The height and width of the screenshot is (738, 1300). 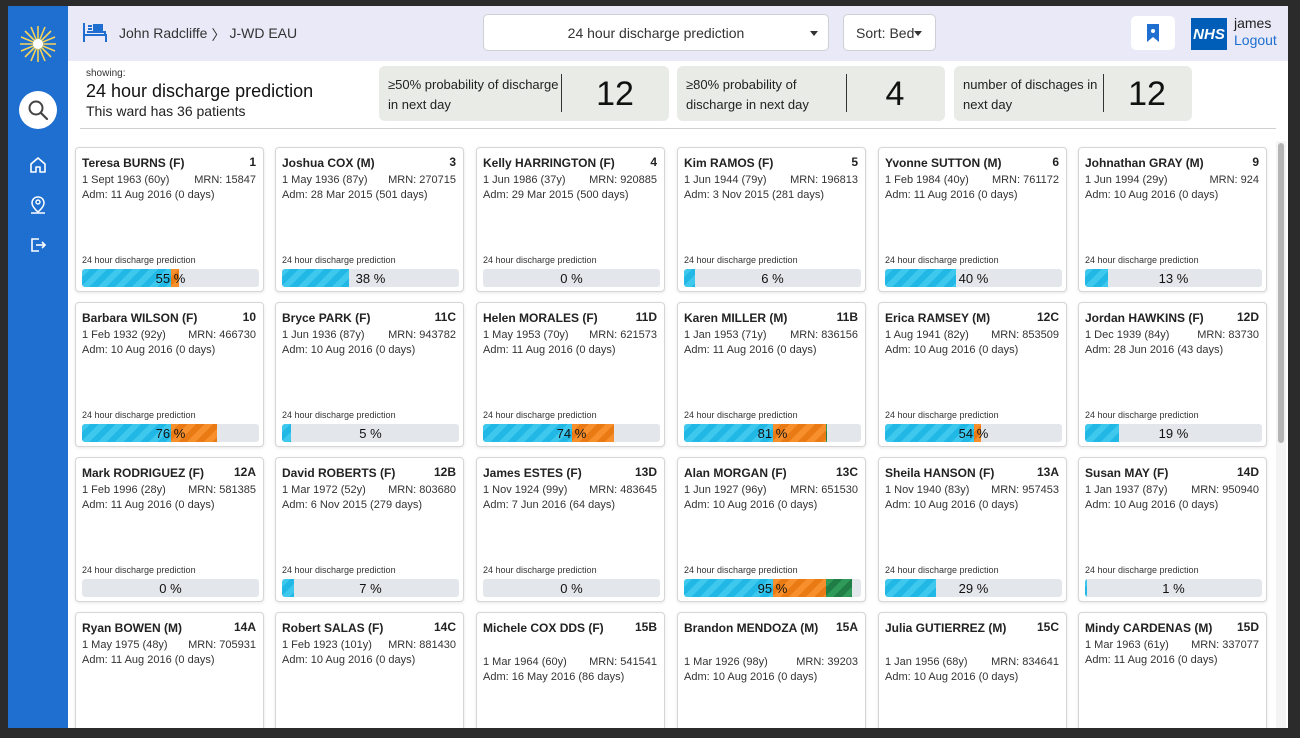 I want to click on patient-mrn: MRN: 943782, so click(x=422, y=335).